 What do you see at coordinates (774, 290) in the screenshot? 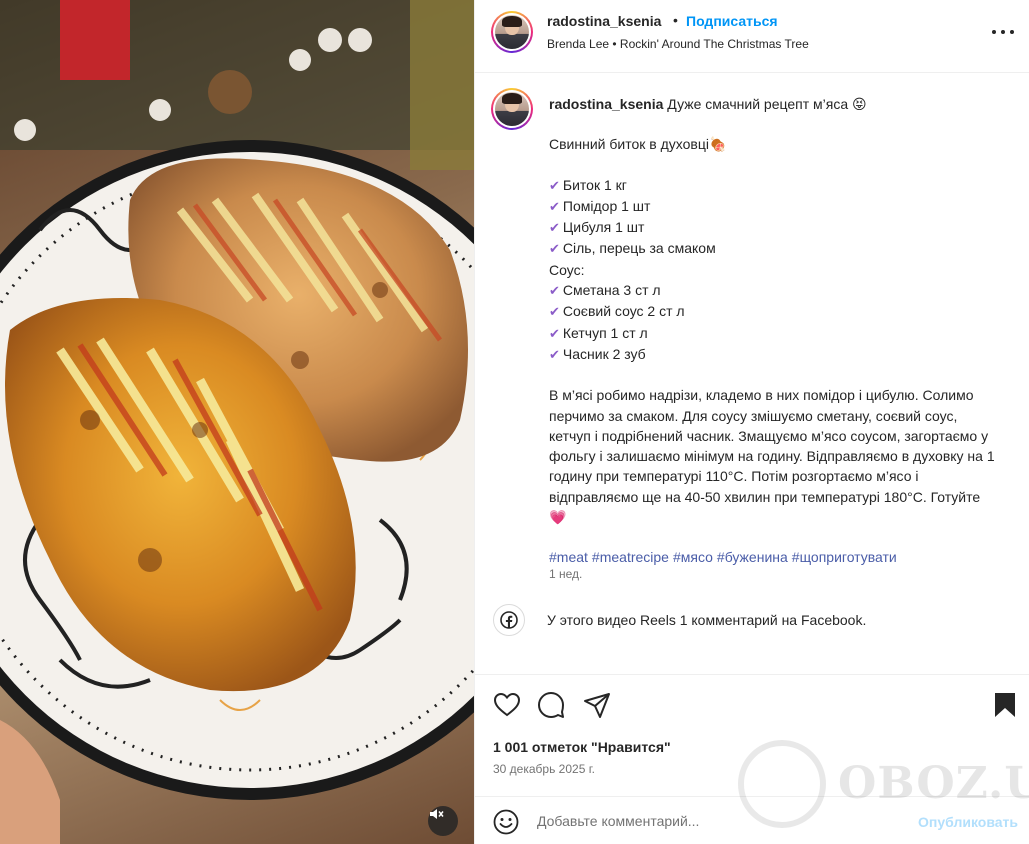
I see `recipe-list-item: ✔ Сметана 3 ст л` at bounding box center [774, 290].